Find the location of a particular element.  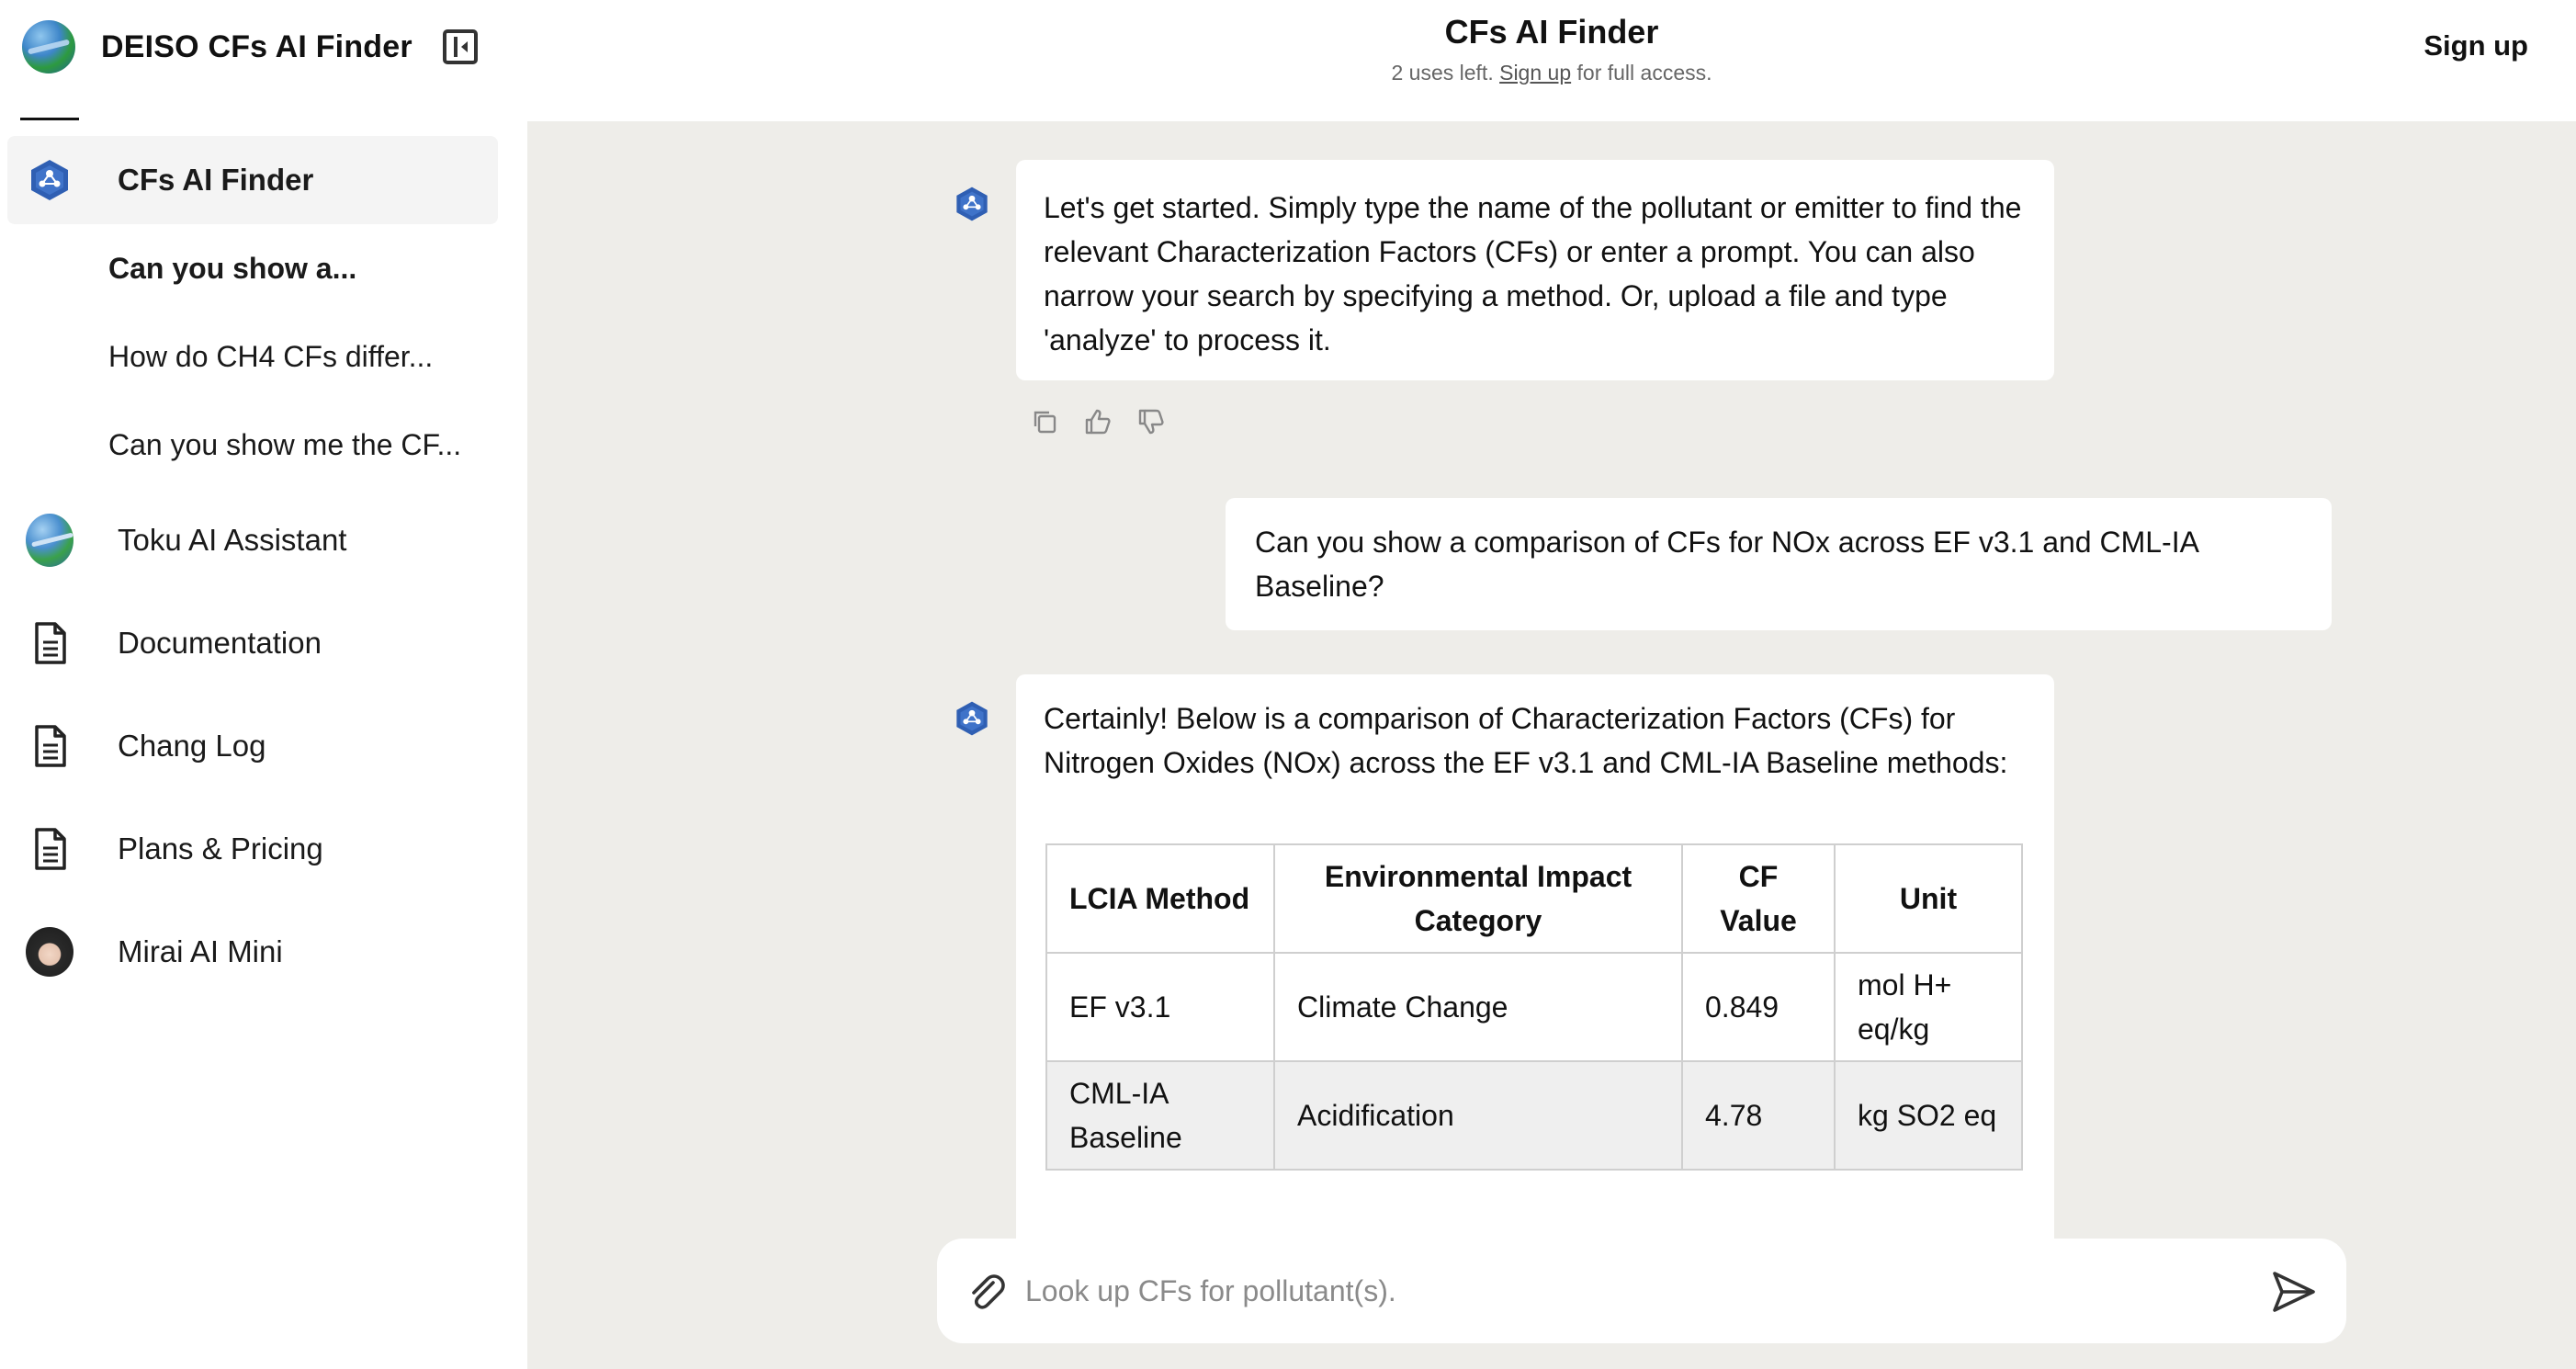

message-composer is located at coordinates (1641, 1291).